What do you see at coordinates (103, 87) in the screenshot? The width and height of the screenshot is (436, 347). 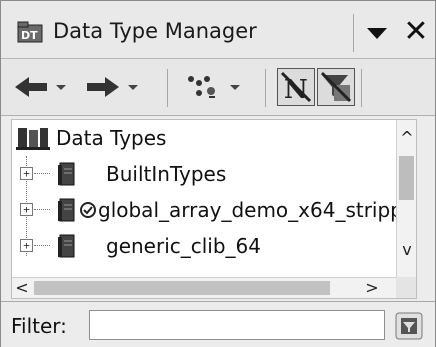 I see `forward-arrow-icon` at bounding box center [103, 87].